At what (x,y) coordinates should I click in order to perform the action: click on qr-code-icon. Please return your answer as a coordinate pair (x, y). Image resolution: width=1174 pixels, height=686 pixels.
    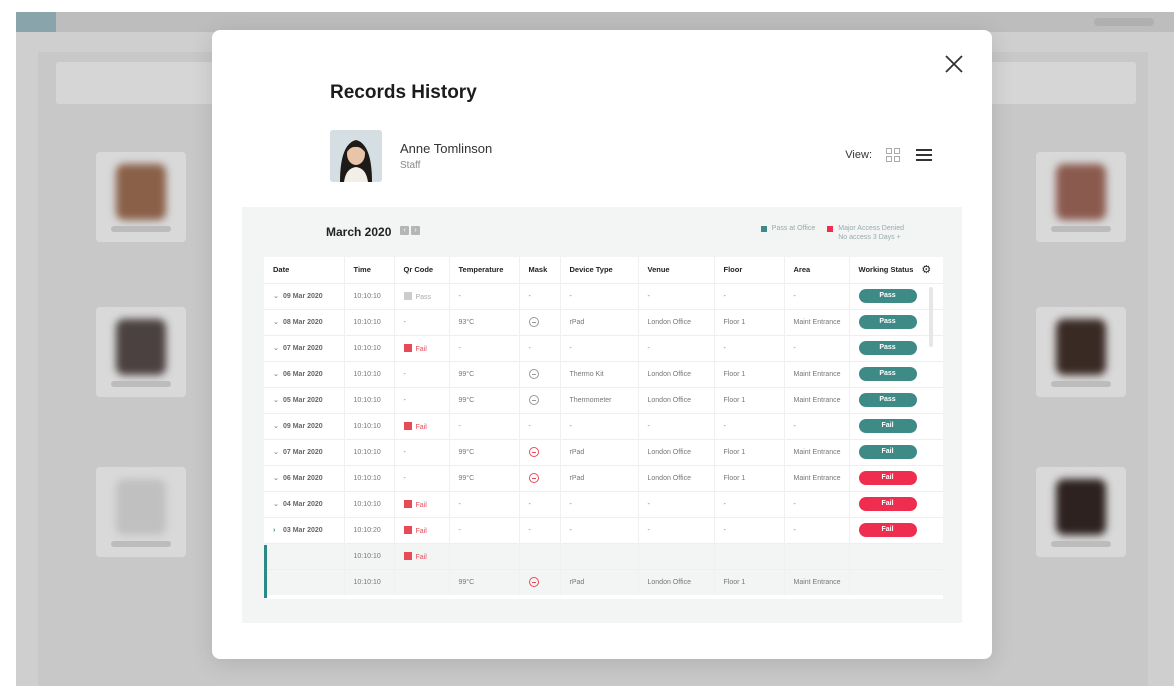
    Looking at the image, I should click on (407, 347).